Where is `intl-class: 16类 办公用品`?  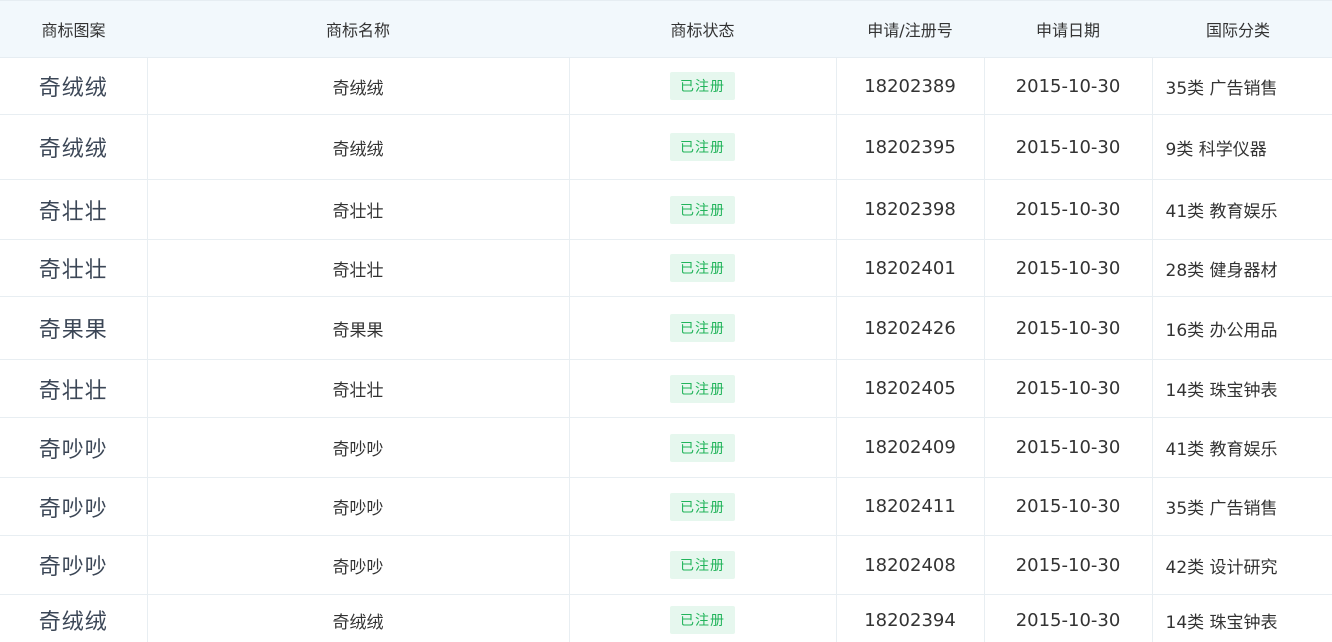 intl-class: 16类 办公用品 is located at coordinates (1221, 330).